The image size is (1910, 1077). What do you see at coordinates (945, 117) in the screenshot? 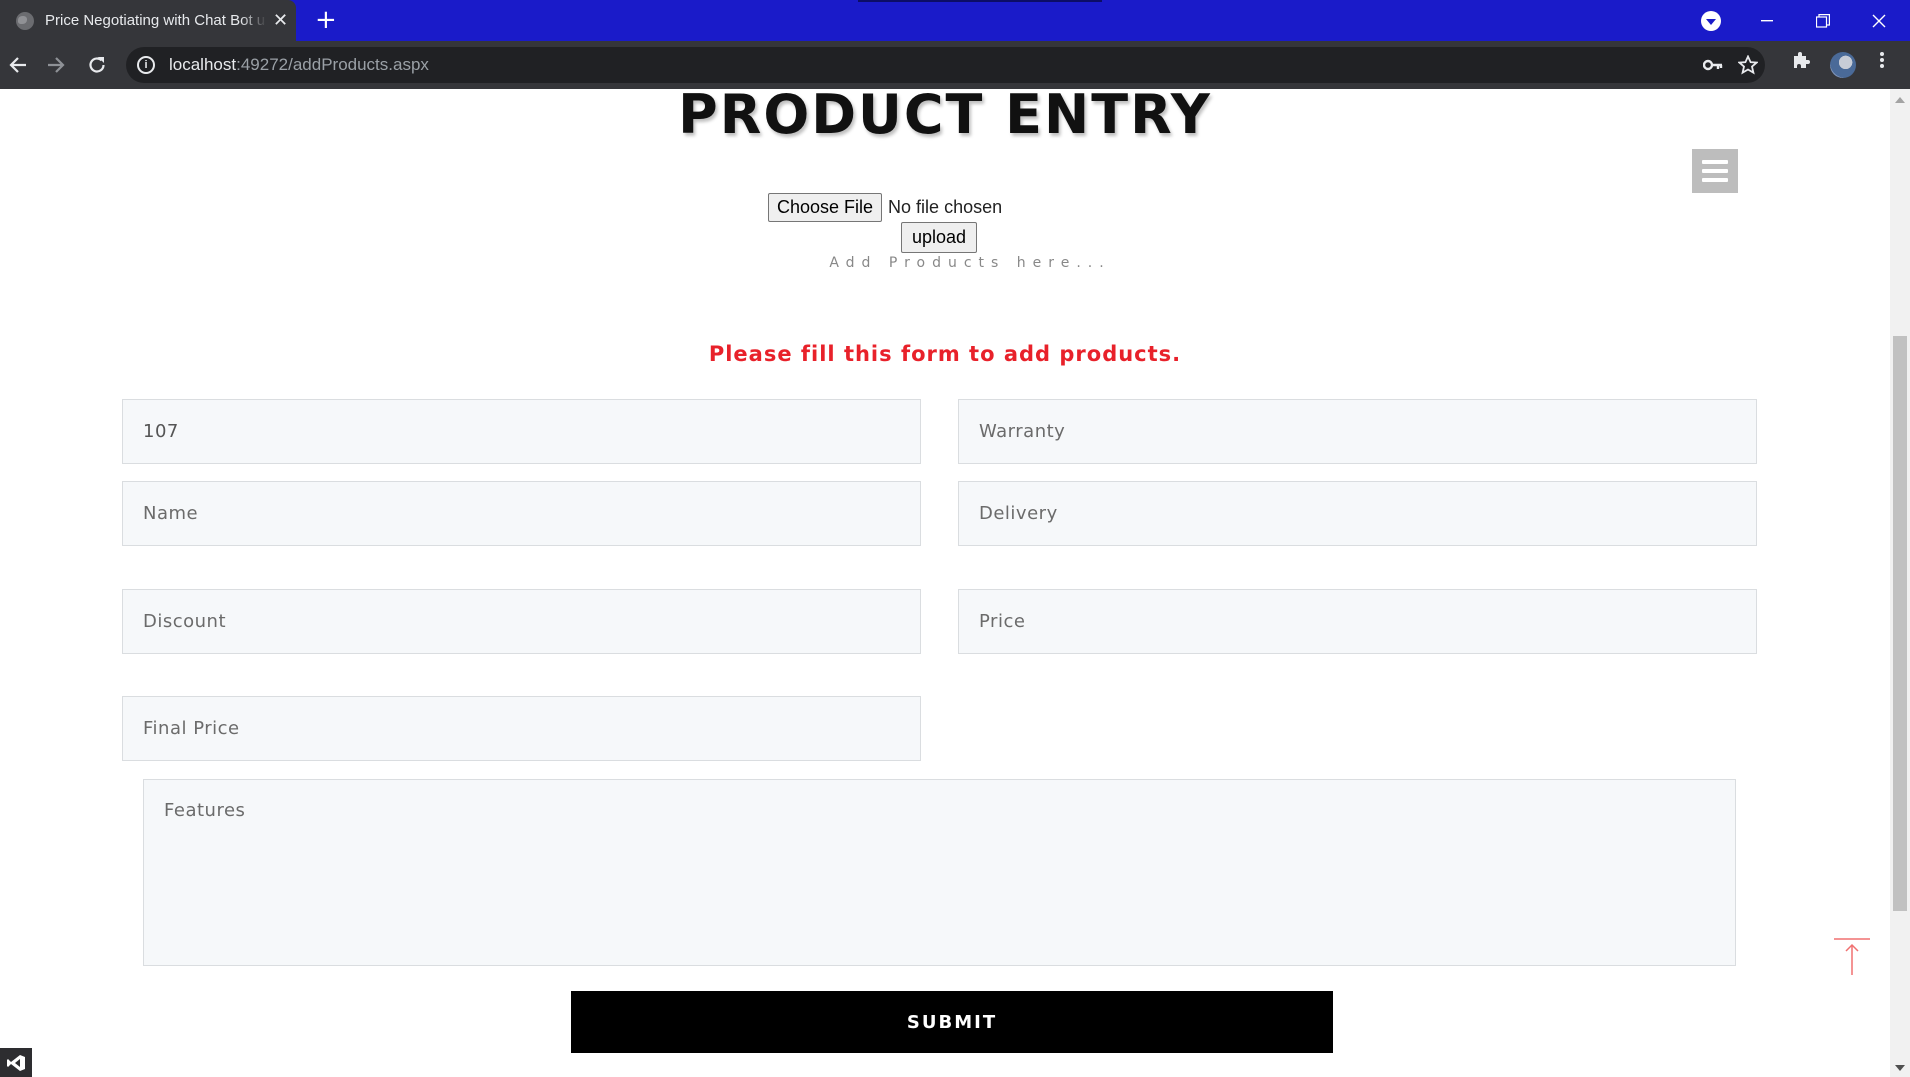
I see `page-title: PRODUCT ENTRY` at bounding box center [945, 117].